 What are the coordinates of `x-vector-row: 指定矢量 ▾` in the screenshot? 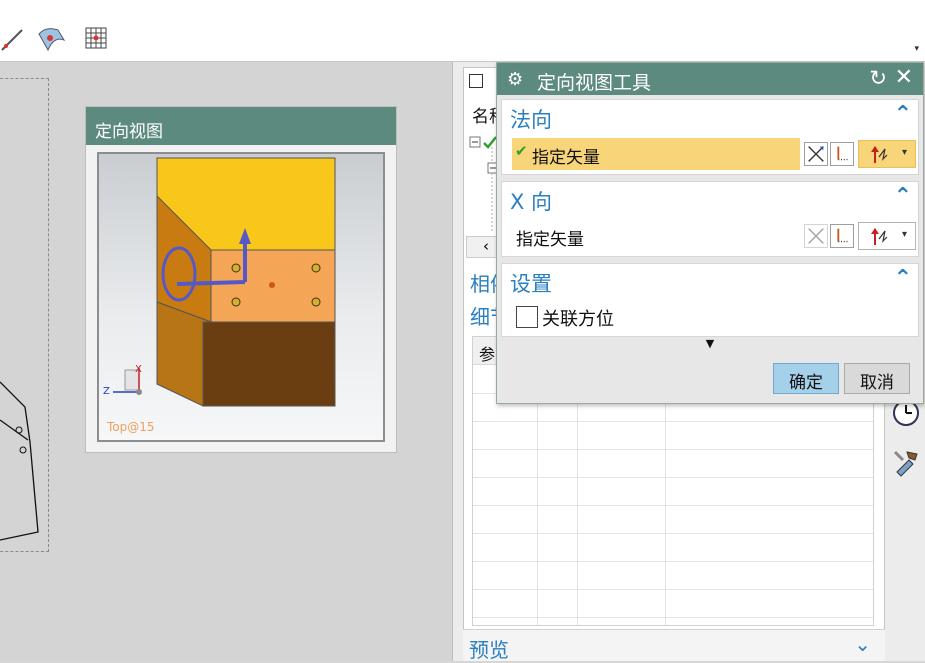 It's located at (714, 236).